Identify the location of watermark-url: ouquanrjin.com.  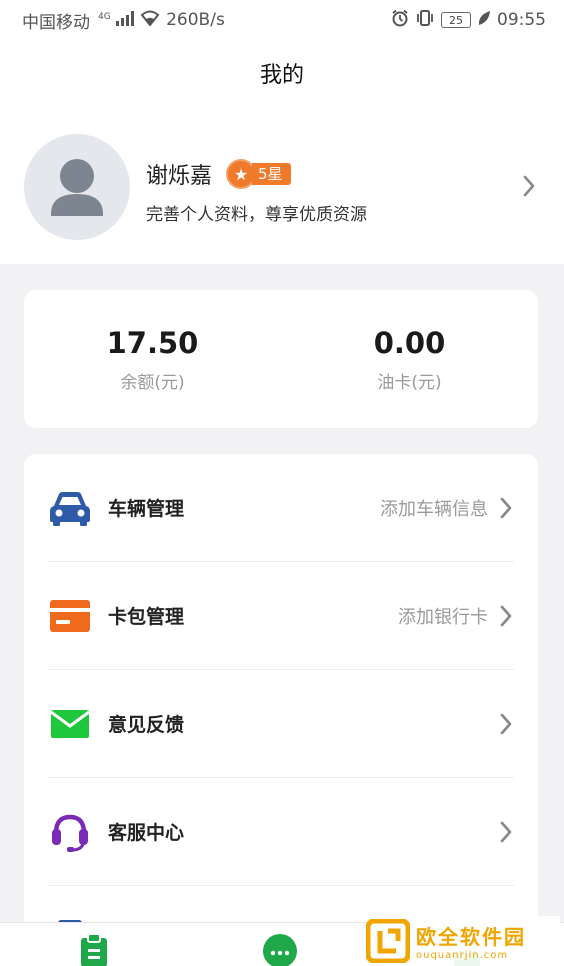
(462, 955).